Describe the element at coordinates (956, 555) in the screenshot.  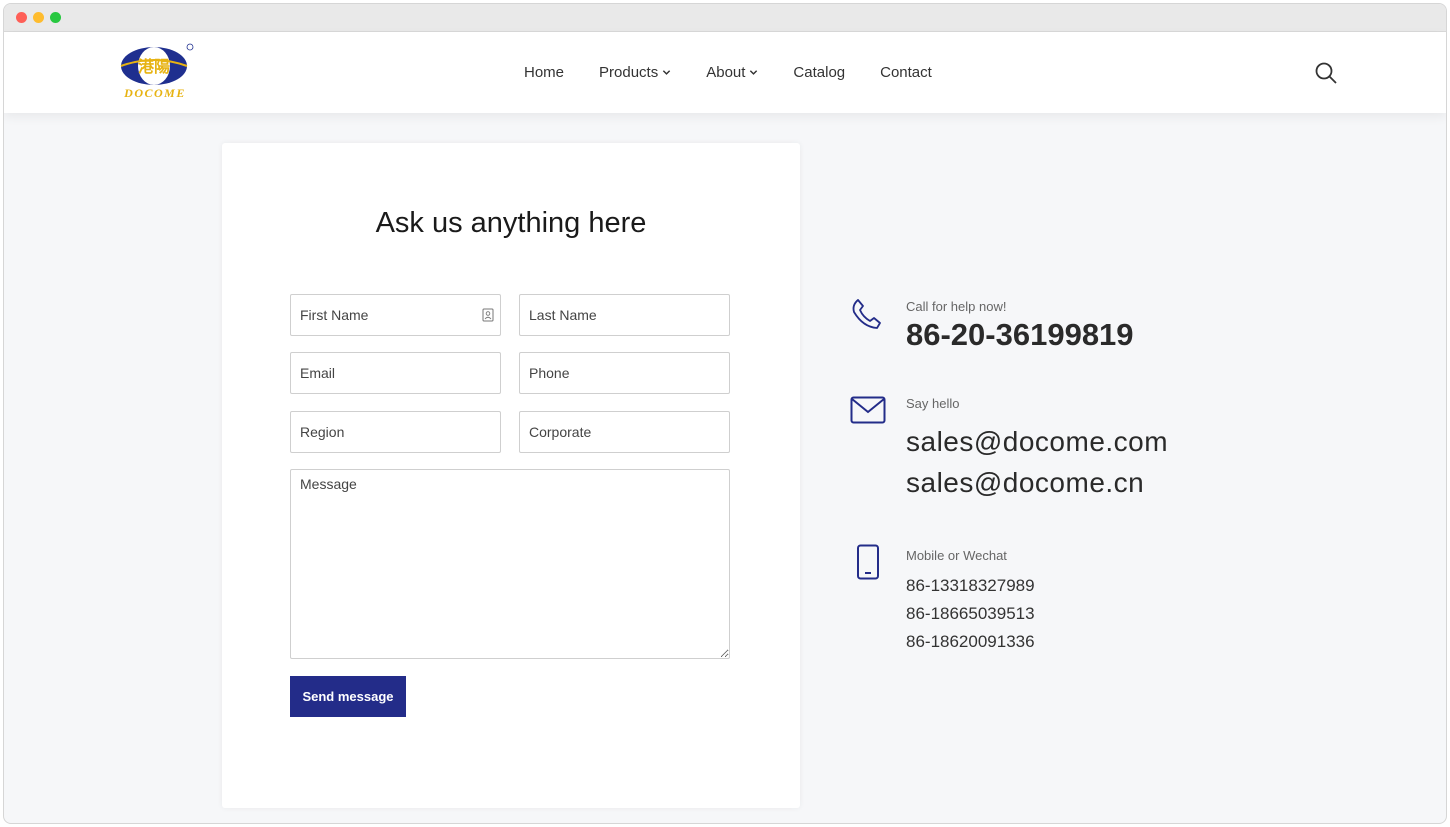
I see `mobile-label: Mobile or Wechat` at that location.